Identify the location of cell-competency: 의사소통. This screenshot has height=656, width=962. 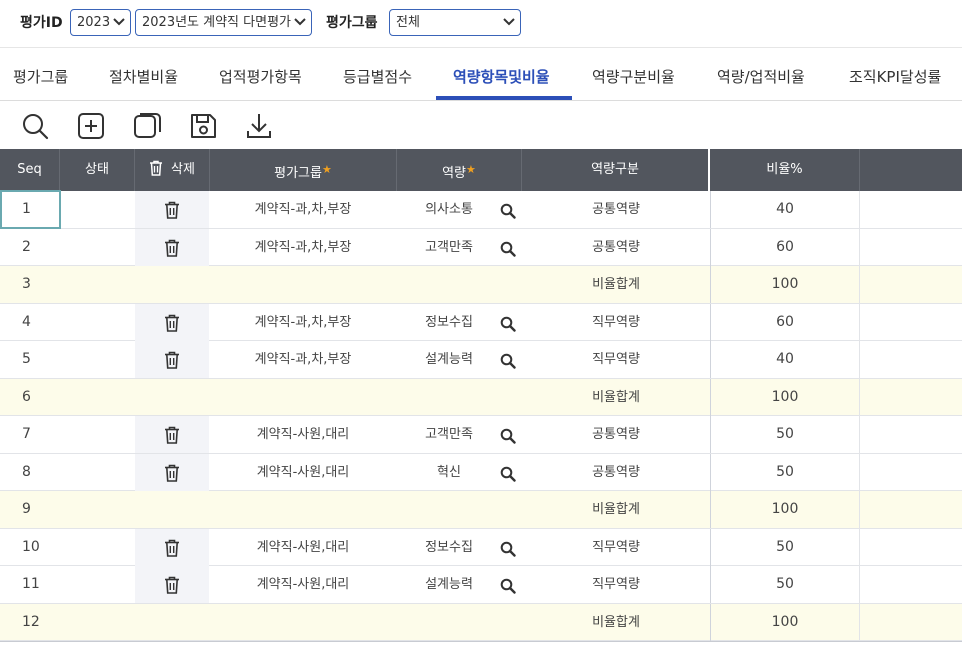
(459, 209).